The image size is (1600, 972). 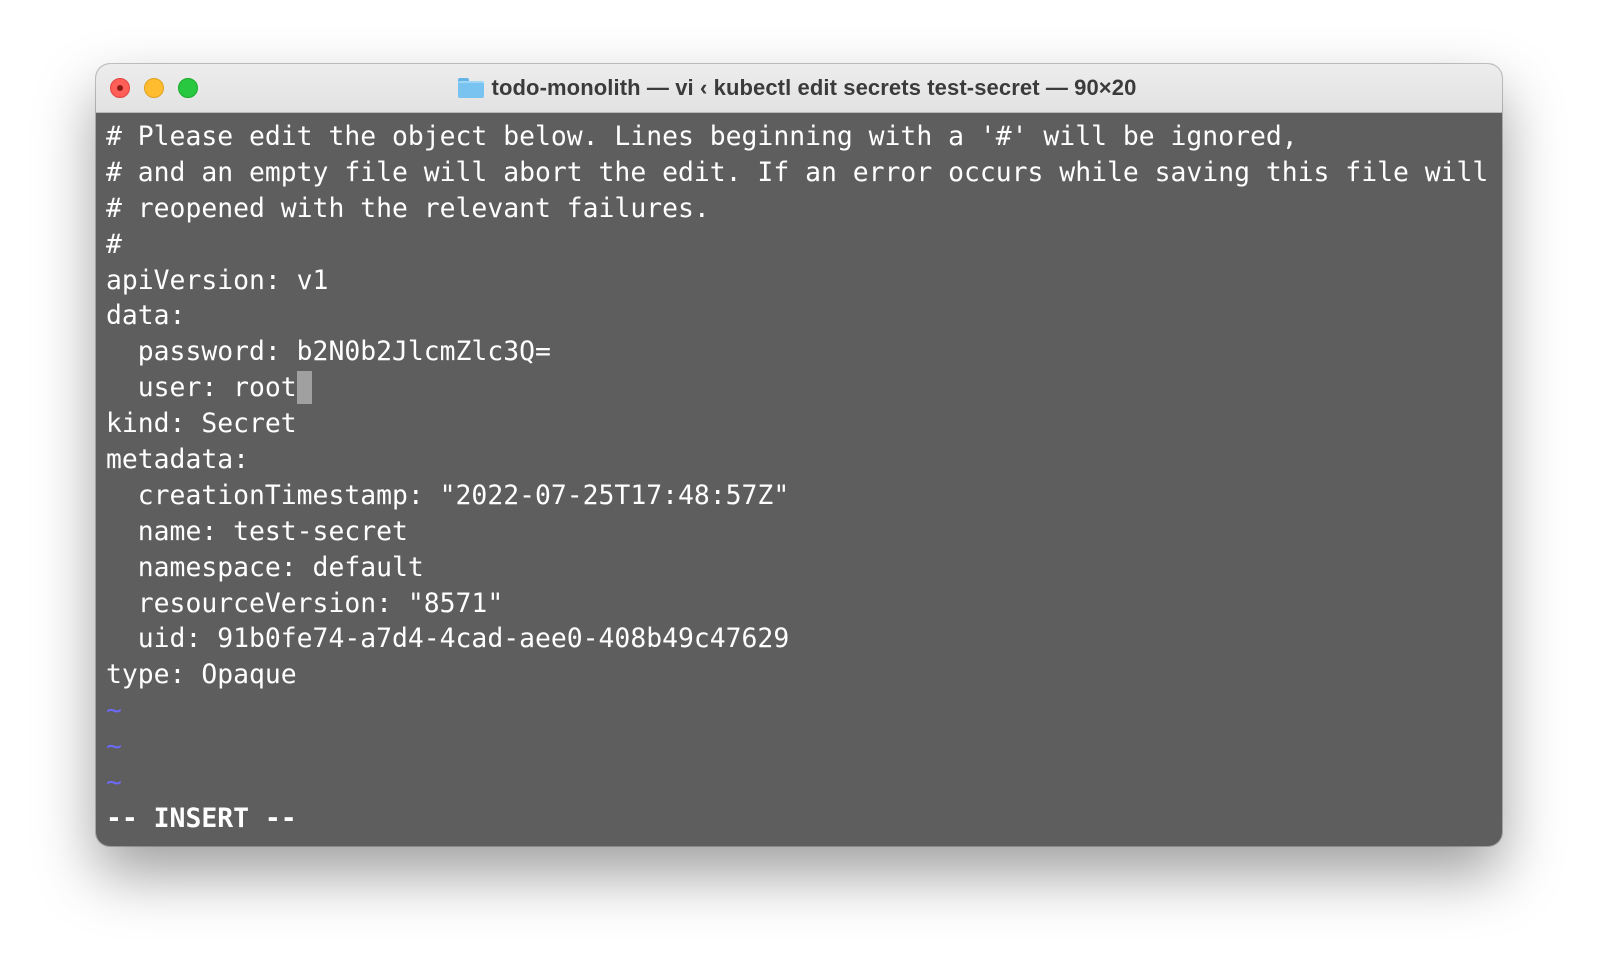 What do you see at coordinates (470, 88) in the screenshot?
I see `folder-icon` at bounding box center [470, 88].